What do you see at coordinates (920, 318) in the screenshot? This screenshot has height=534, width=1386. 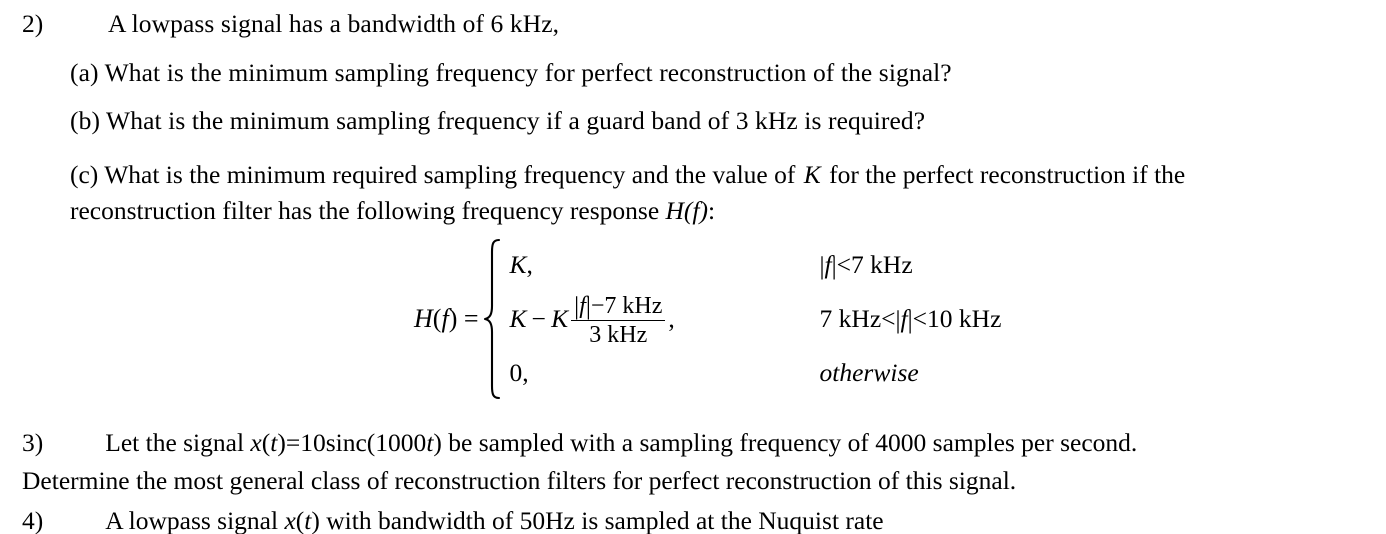 I see `case2-less-than-2: <` at bounding box center [920, 318].